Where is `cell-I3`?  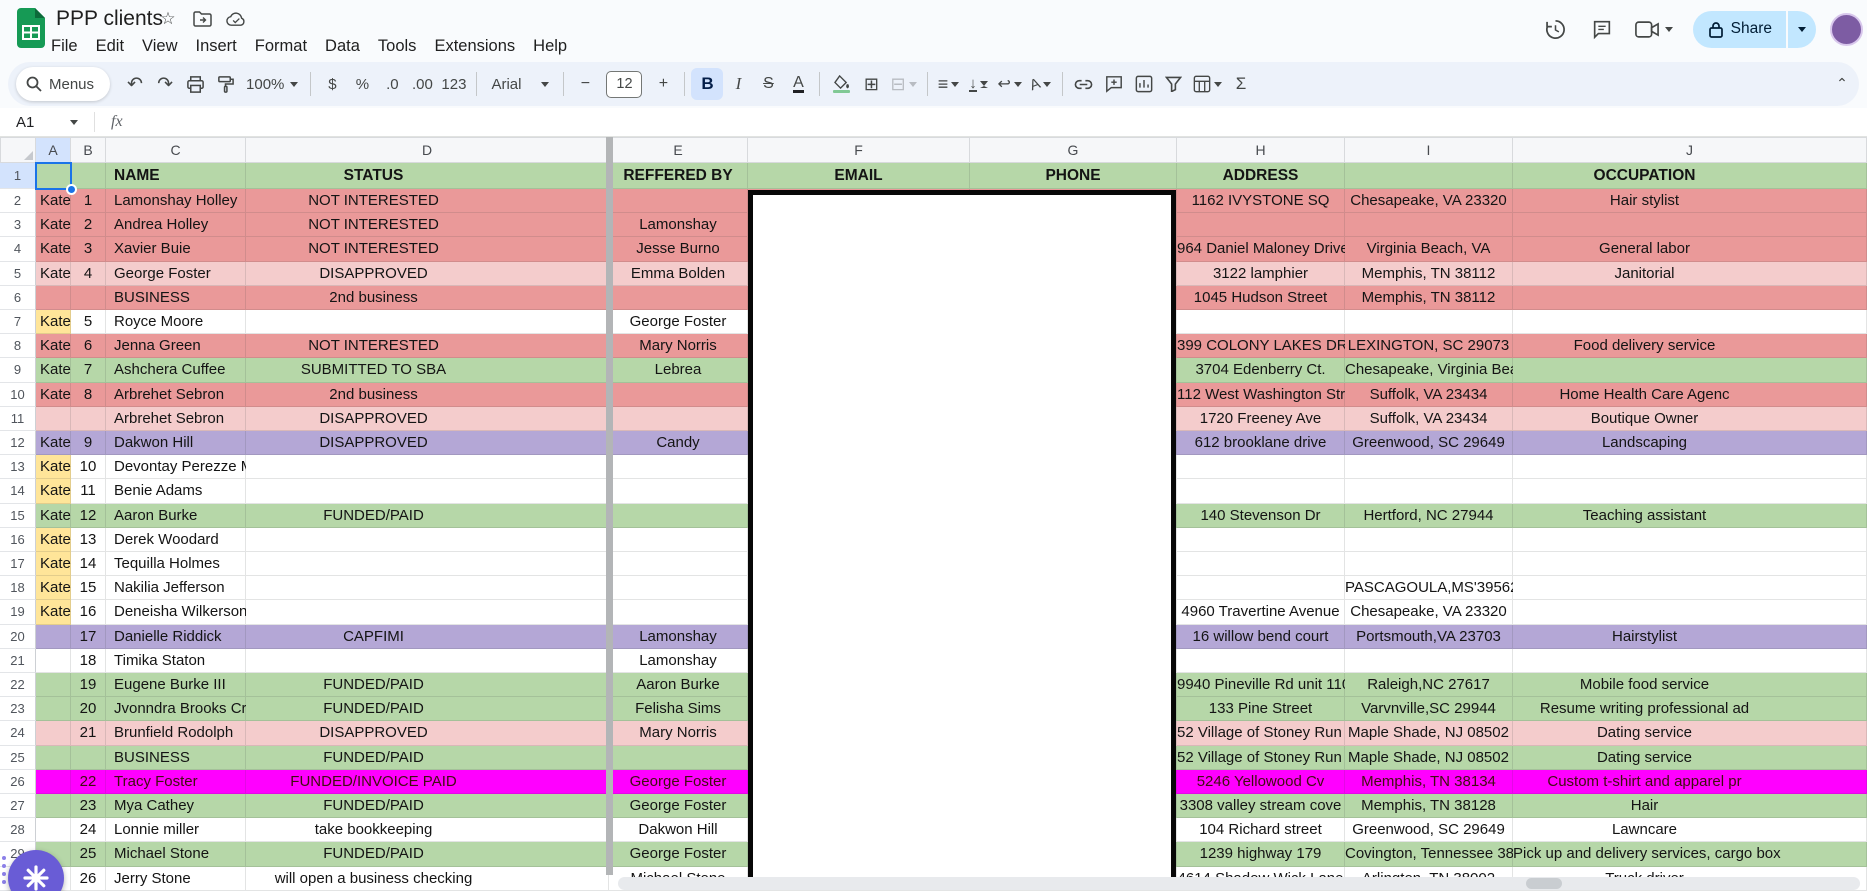 cell-I3 is located at coordinates (1429, 225).